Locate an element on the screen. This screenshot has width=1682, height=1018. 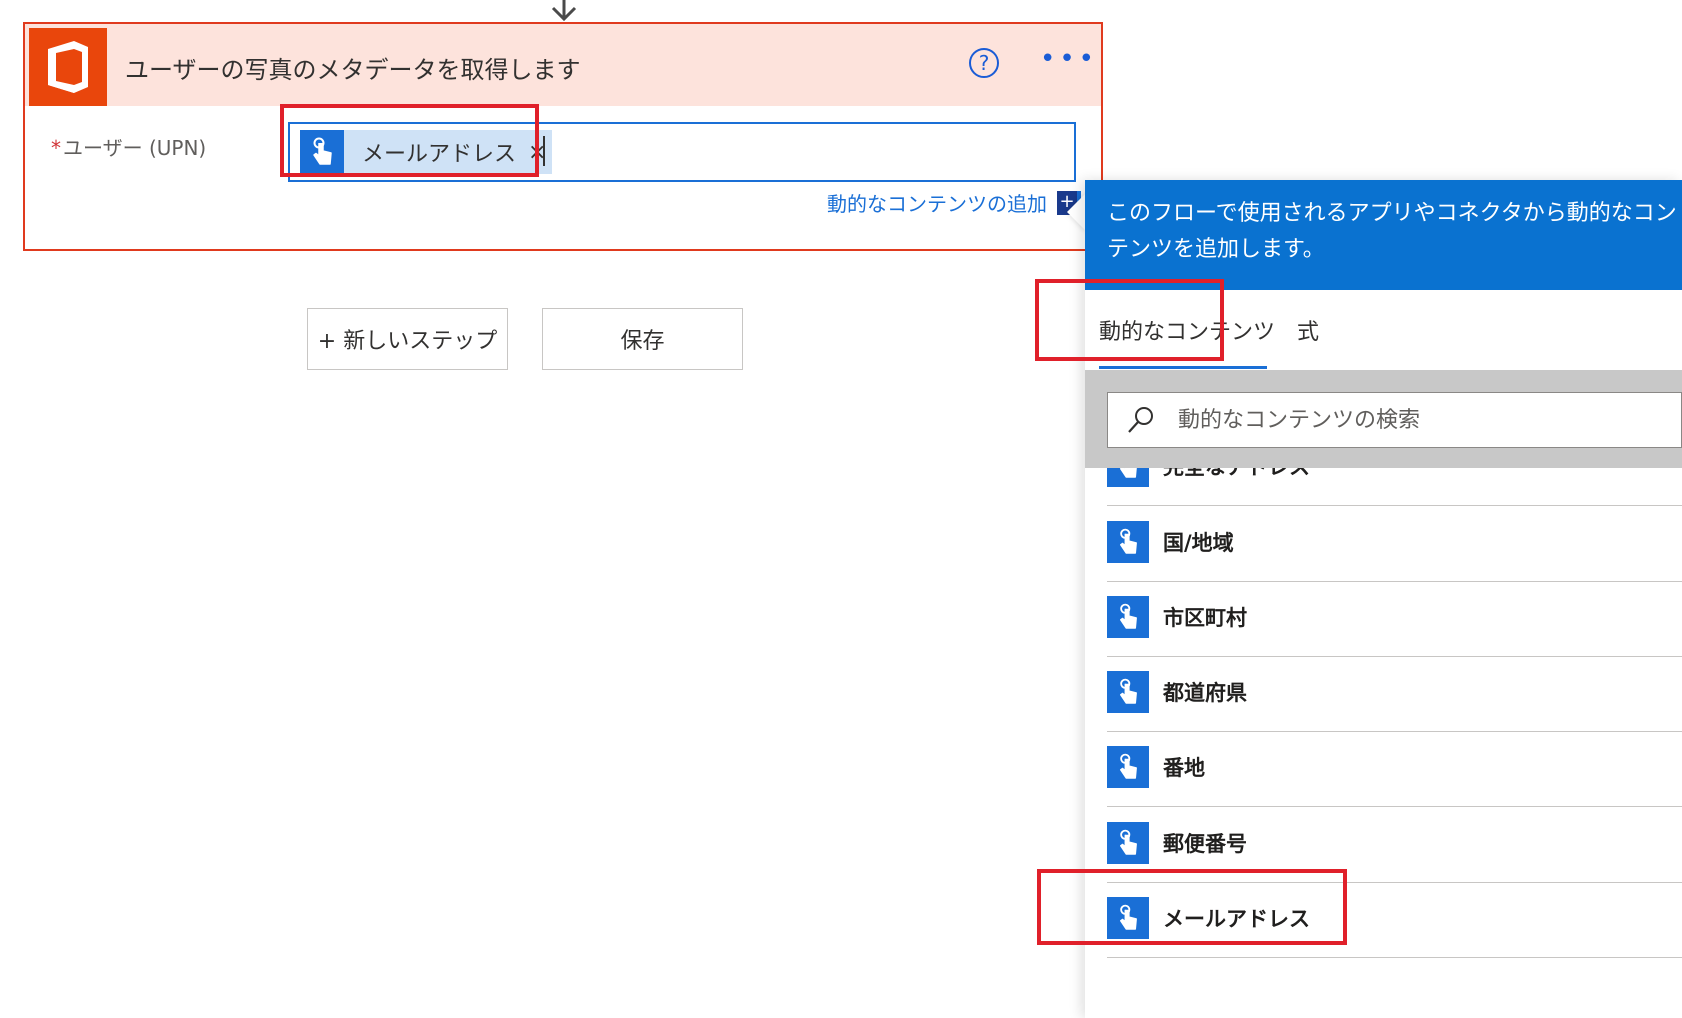
search-area is located at coordinates (1383, 419).